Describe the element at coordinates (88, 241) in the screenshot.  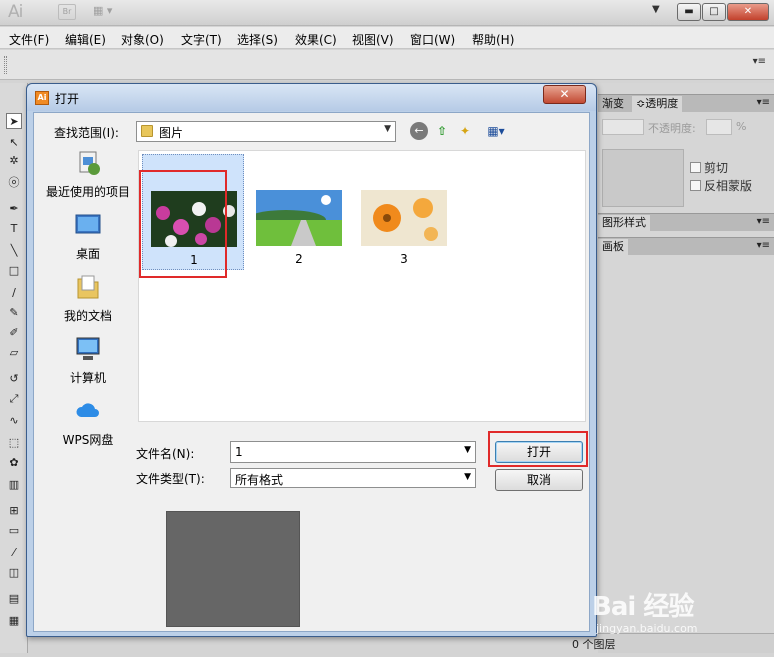
I see `place-desktop: 桌面` at that location.